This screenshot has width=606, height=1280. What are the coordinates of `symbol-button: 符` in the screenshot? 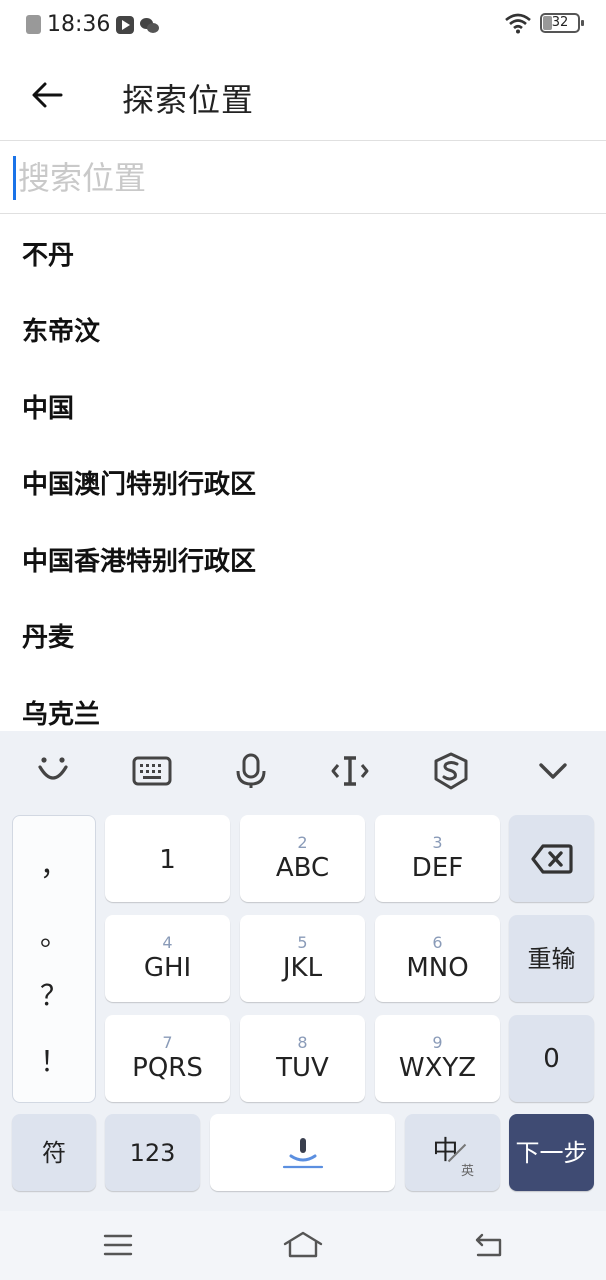 It's located at (54, 1152).